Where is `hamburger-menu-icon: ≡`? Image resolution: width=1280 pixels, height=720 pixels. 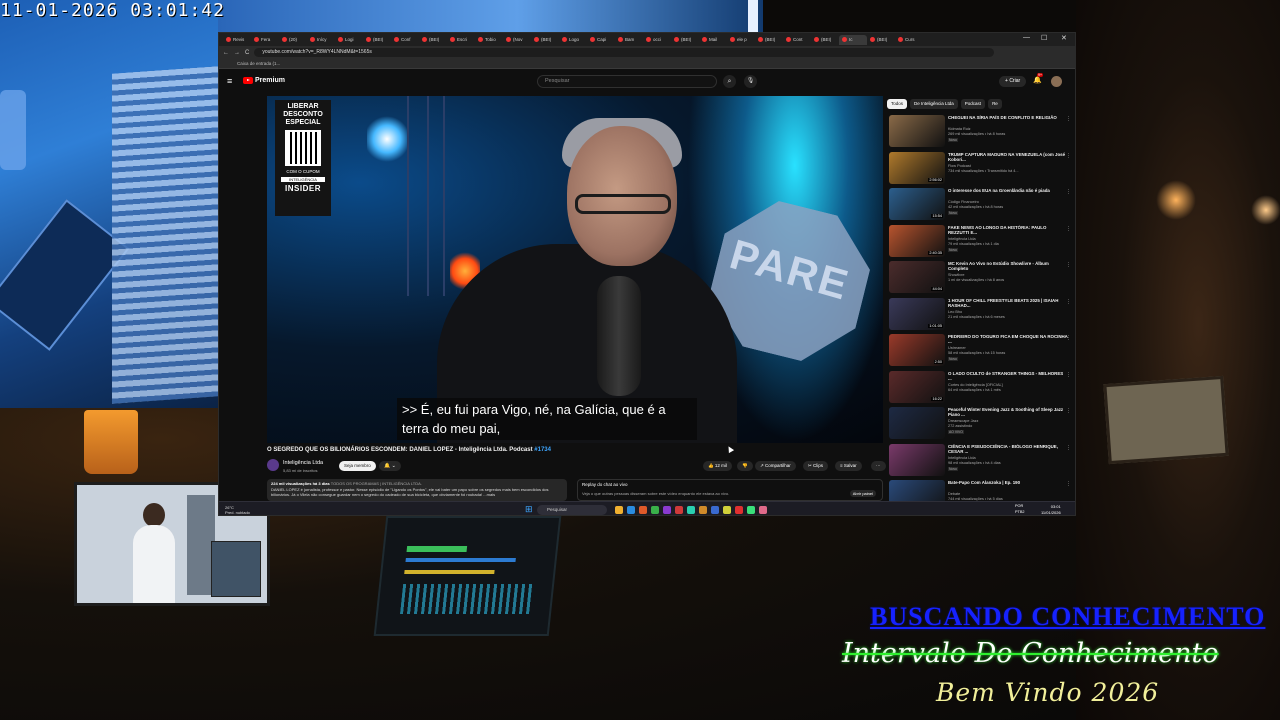
hamburger-menu-icon: ≡ is located at coordinates (229, 81).